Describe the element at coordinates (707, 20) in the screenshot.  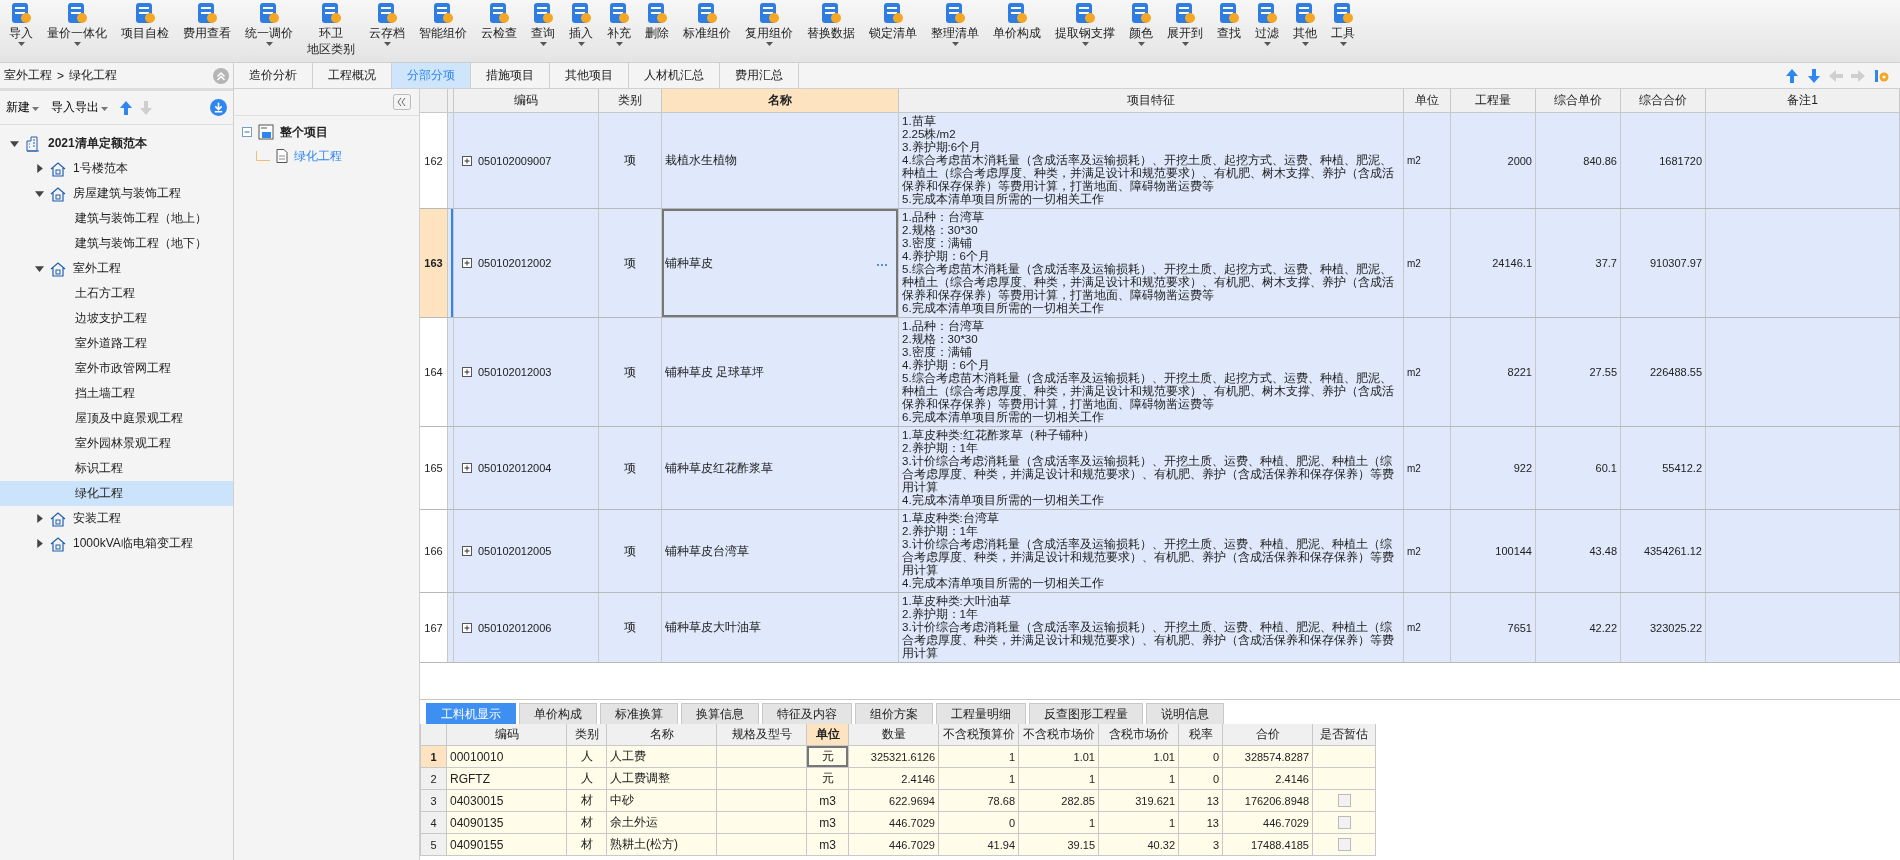
I see `toolbar-button: 标准组价` at that location.